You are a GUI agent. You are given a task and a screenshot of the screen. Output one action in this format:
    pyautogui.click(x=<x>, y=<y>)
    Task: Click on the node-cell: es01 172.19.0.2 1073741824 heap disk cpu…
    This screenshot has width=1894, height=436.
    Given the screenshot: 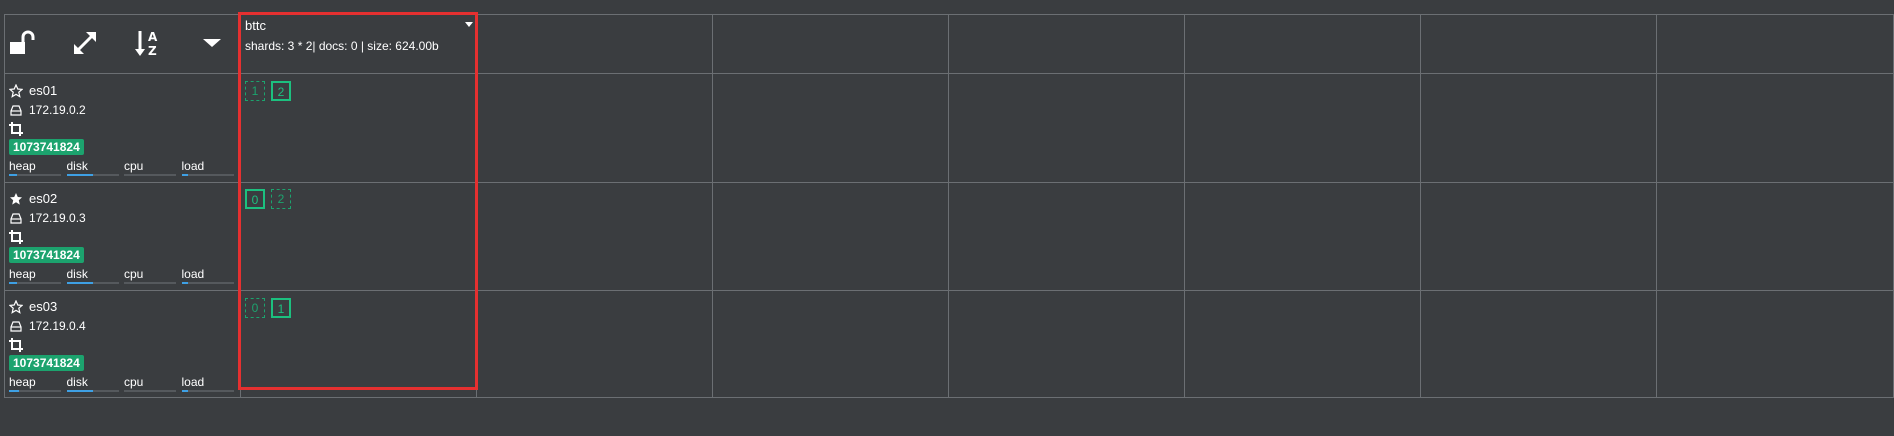 What is the action you would take?
    pyautogui.click(x=123, y=128)
    